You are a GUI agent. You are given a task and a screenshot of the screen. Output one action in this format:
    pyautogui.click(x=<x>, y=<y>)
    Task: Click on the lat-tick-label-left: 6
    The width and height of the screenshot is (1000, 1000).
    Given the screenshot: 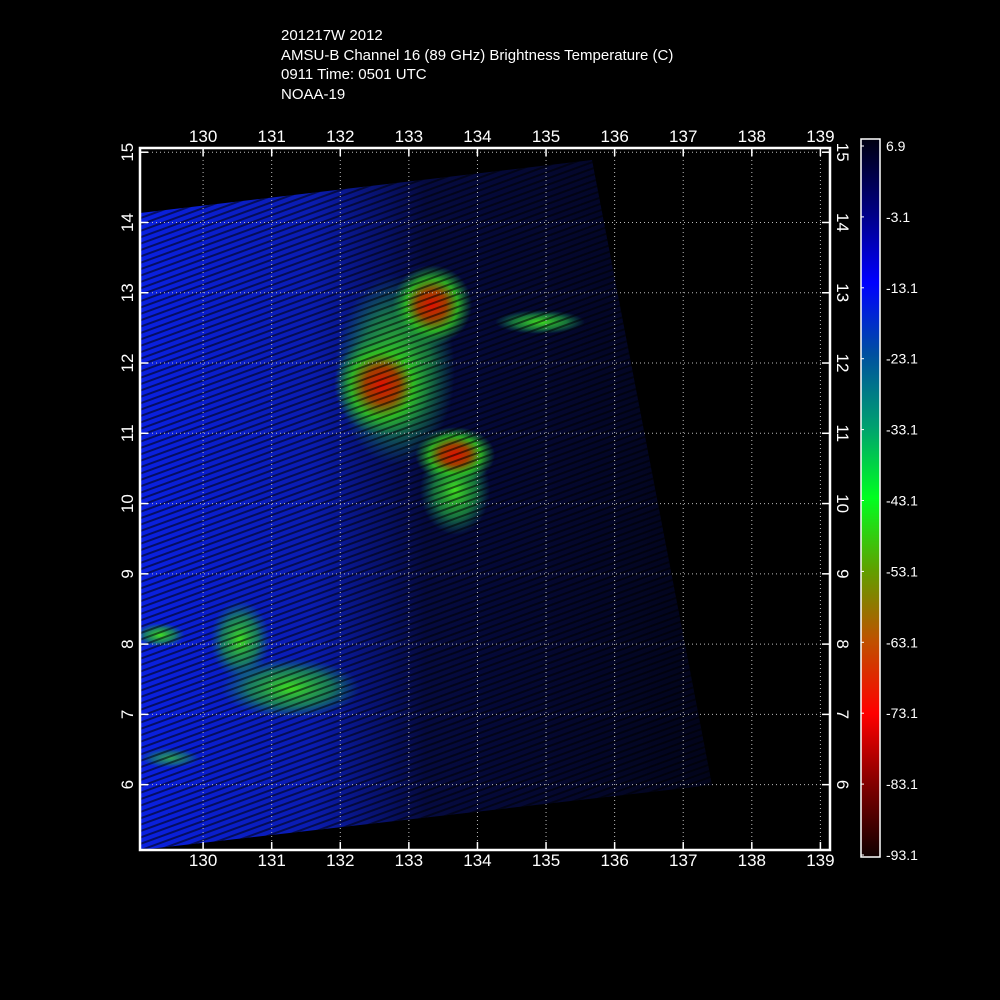 What is the action you would take?
    pyautogui.click(x=127, y=784)
    